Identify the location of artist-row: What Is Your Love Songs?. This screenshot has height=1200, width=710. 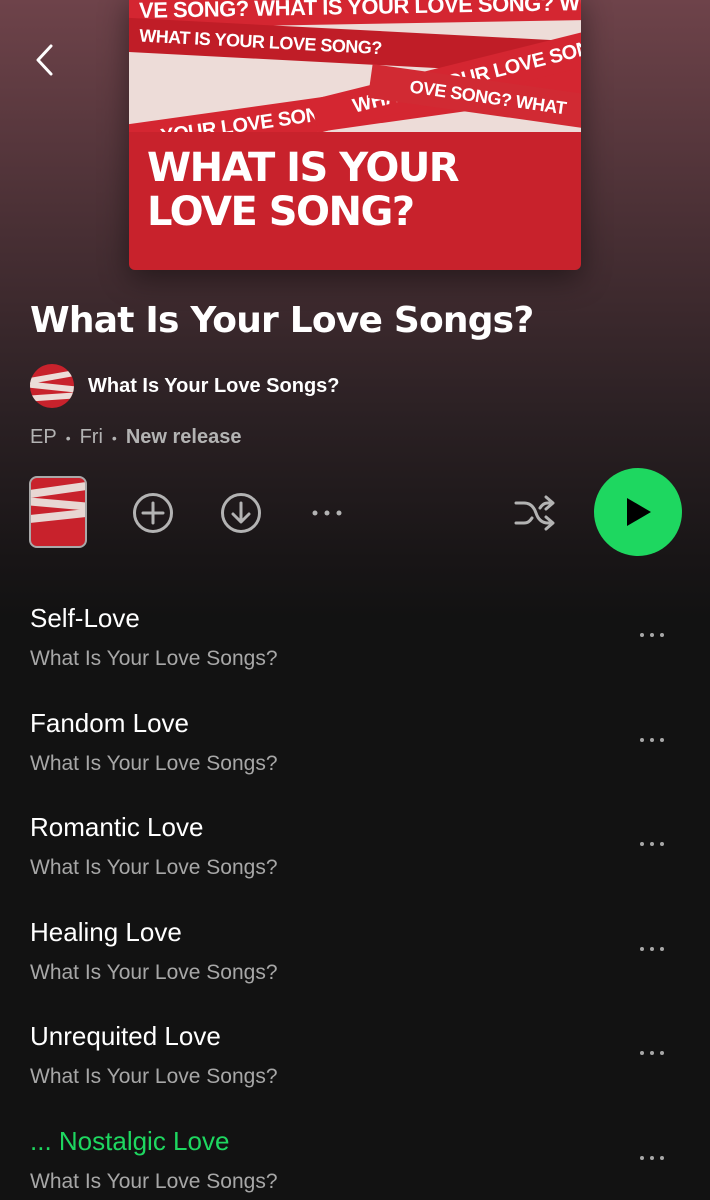
(185, 386).